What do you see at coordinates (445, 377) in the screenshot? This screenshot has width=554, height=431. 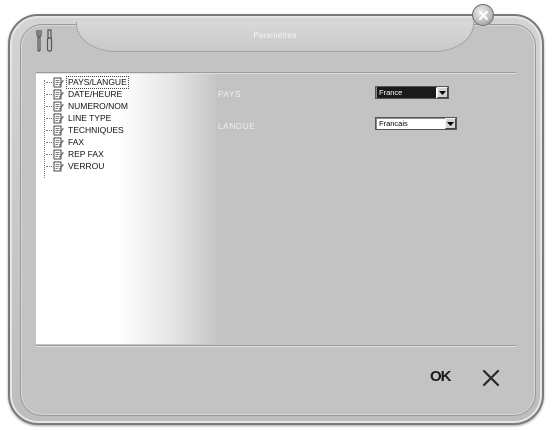 I see `ok-button: OK` at bounding box center [445, 377].